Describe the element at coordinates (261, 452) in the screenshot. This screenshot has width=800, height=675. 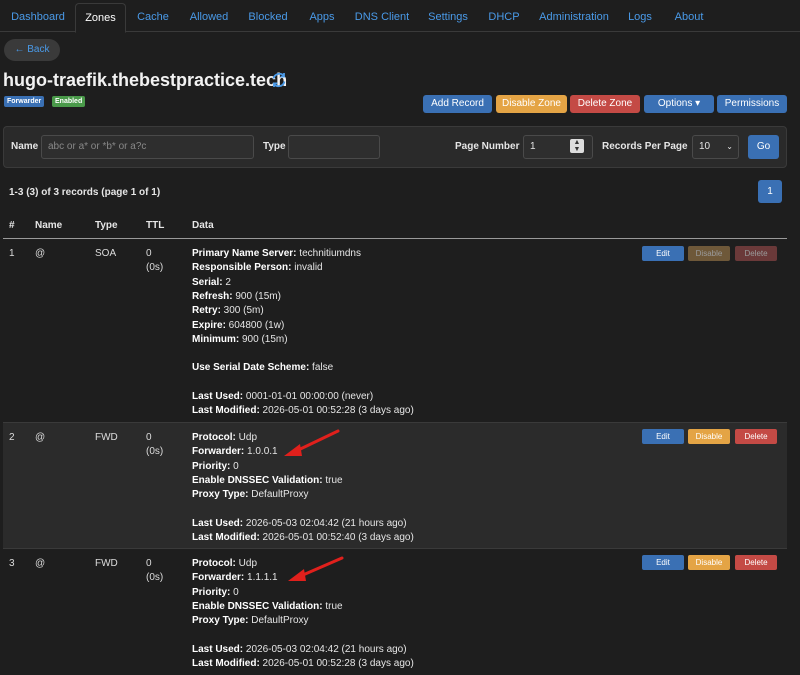
I see `record-data-value: 1.0.0.1` at that location.